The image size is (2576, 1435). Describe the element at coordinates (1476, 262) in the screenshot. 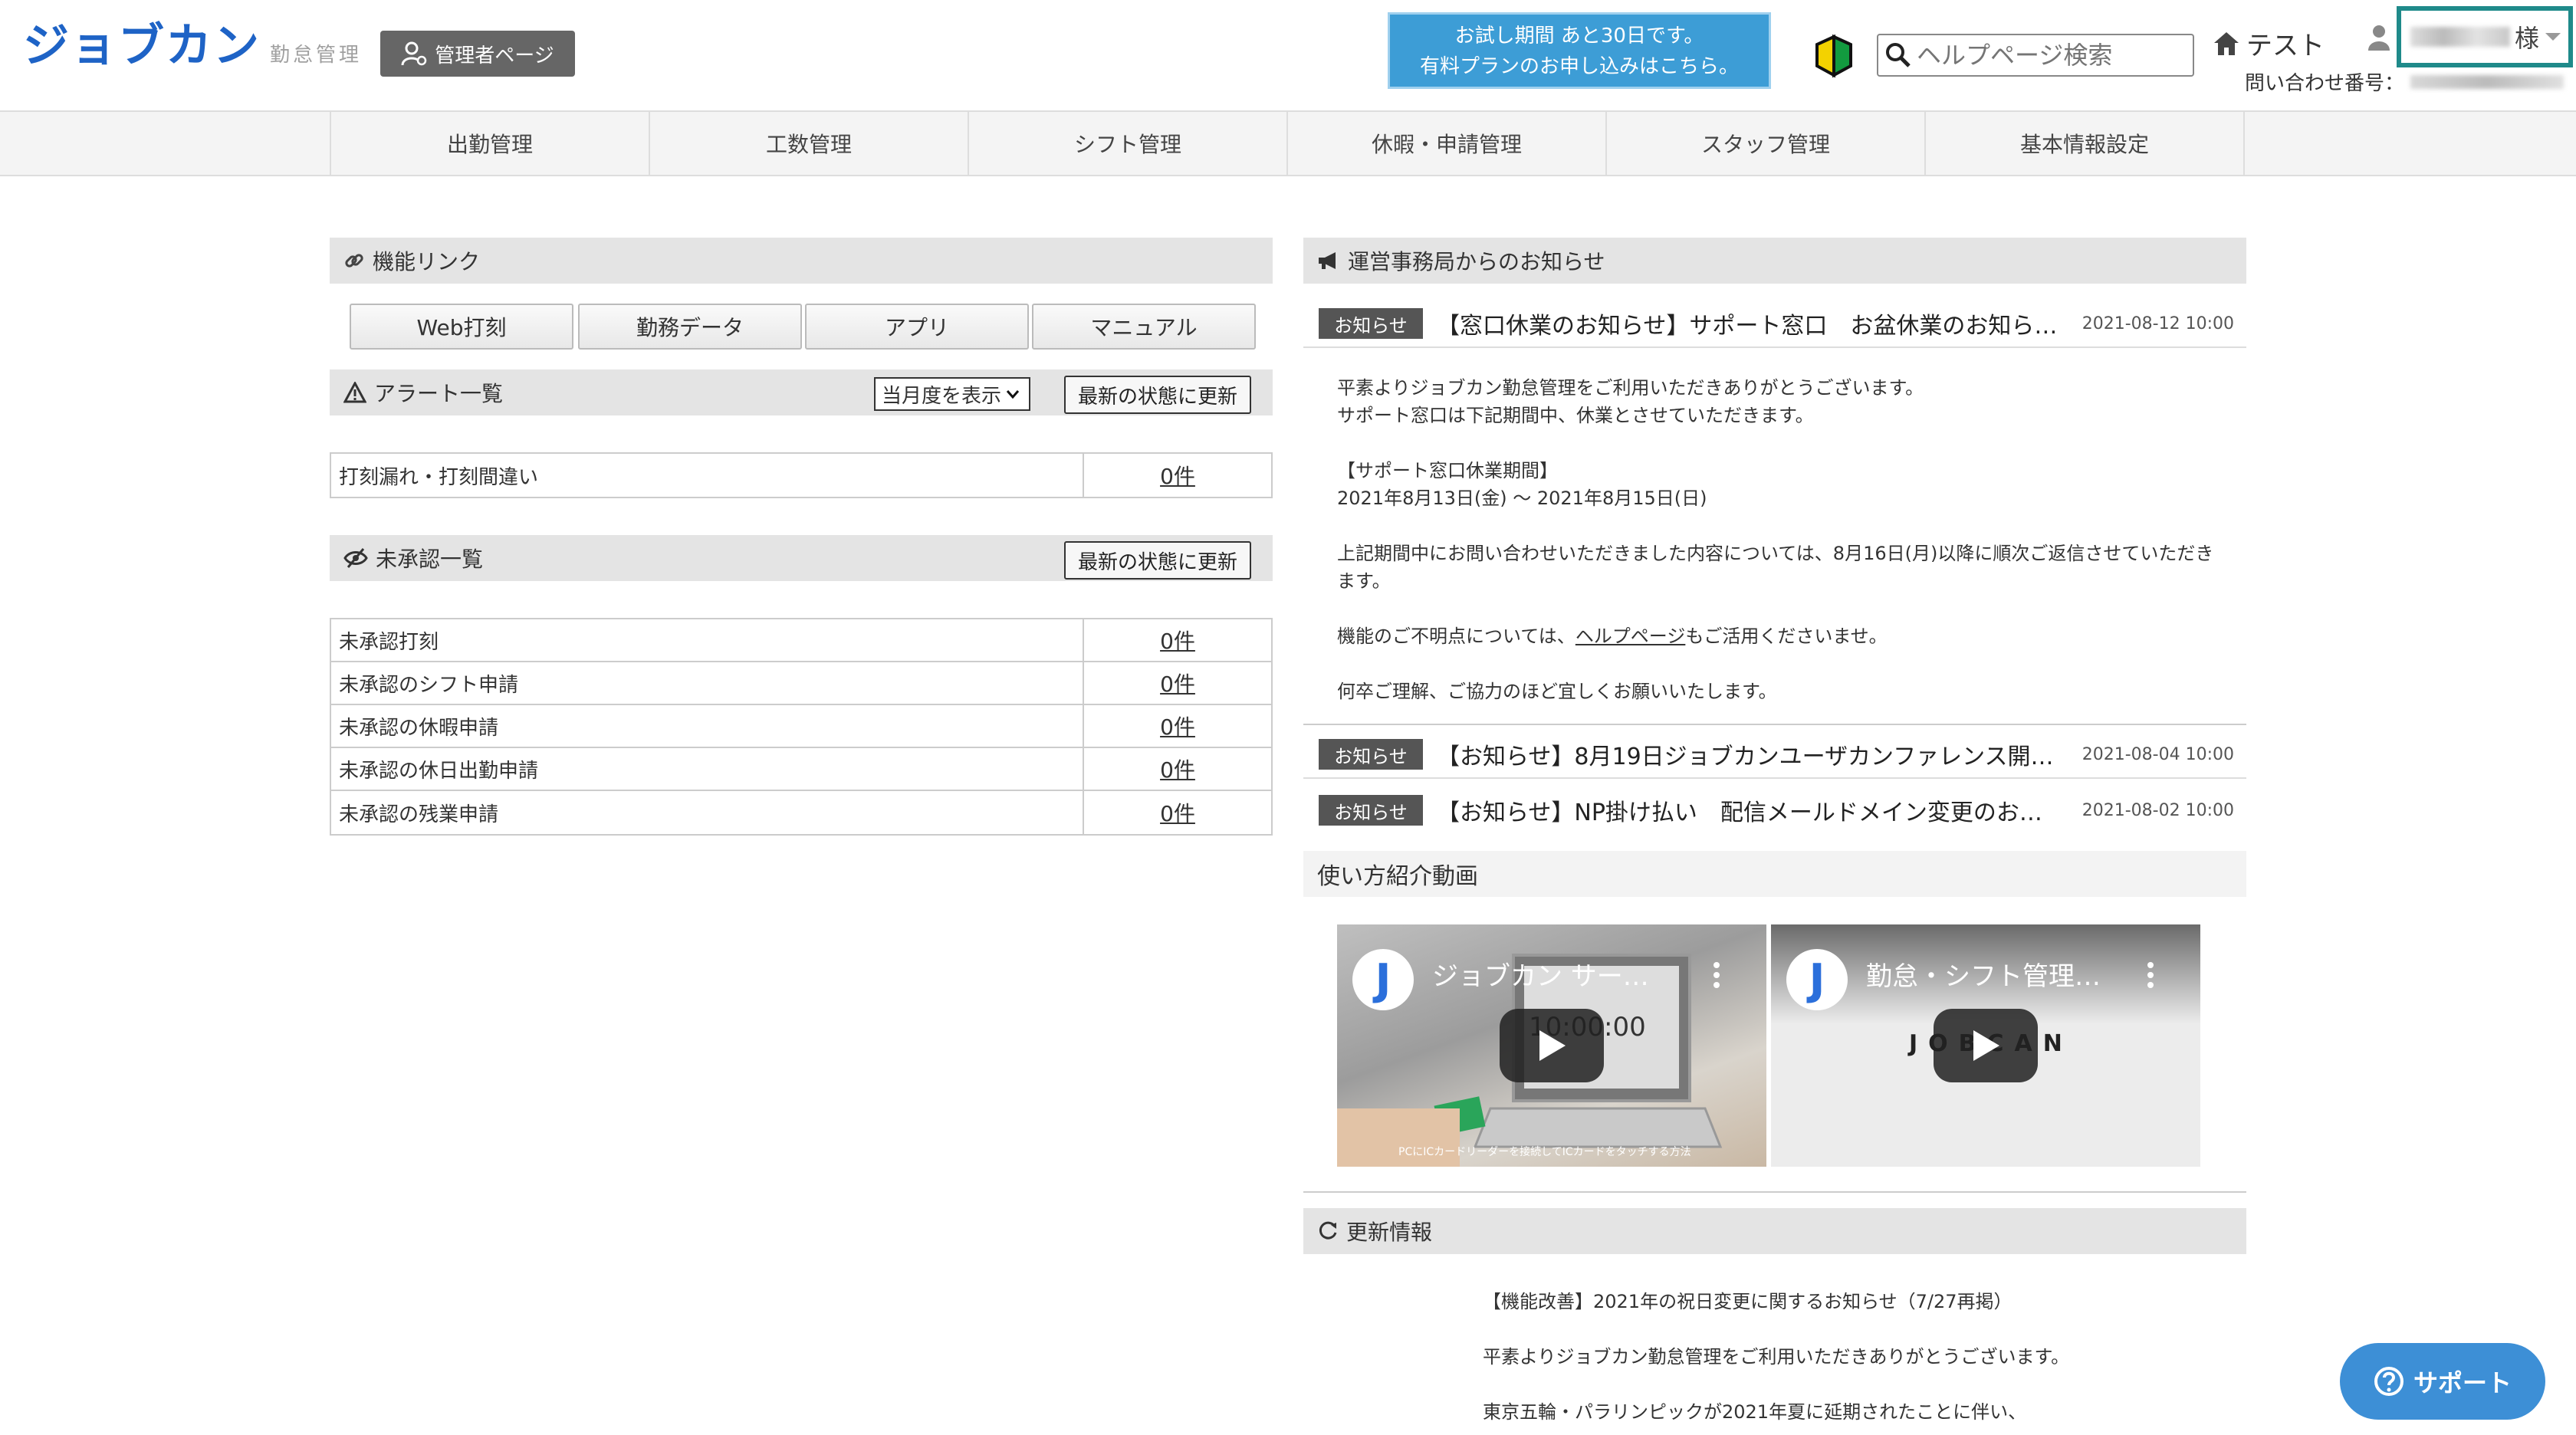

I see `notices-title: 運営事務局からのお知らせ` at that location.